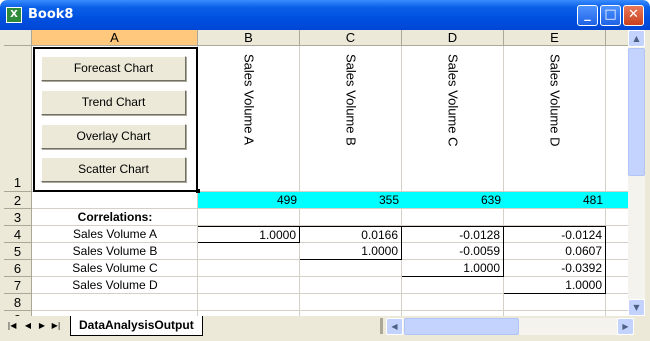  Describe the element at coordinates (351, 200) in the screenshot. I see `cell-c2: 355` at that location.